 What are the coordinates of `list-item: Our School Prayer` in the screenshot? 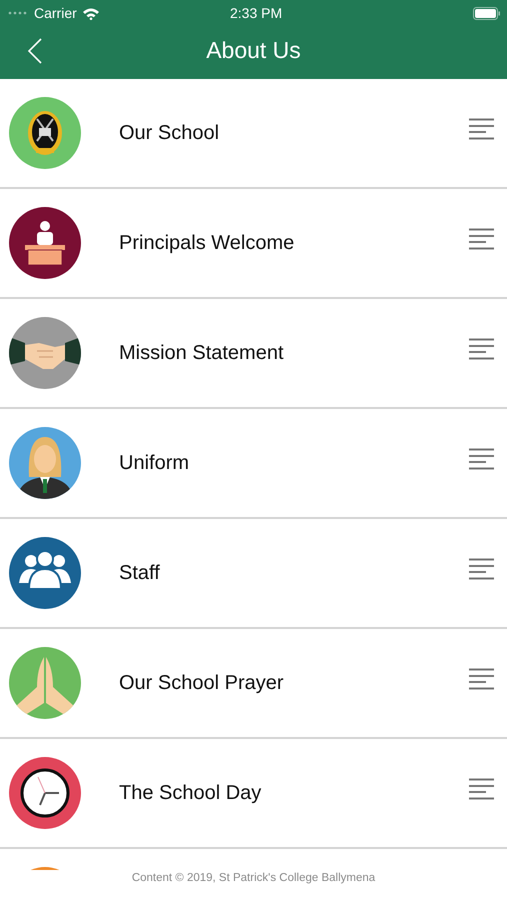 It's located at (253, 684).